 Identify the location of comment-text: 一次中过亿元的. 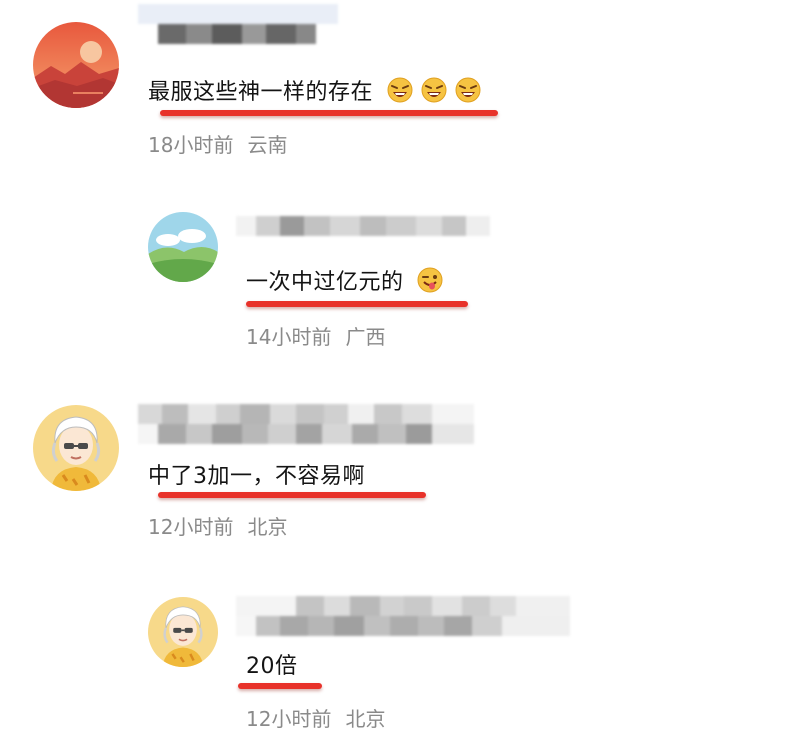
(344, 282).